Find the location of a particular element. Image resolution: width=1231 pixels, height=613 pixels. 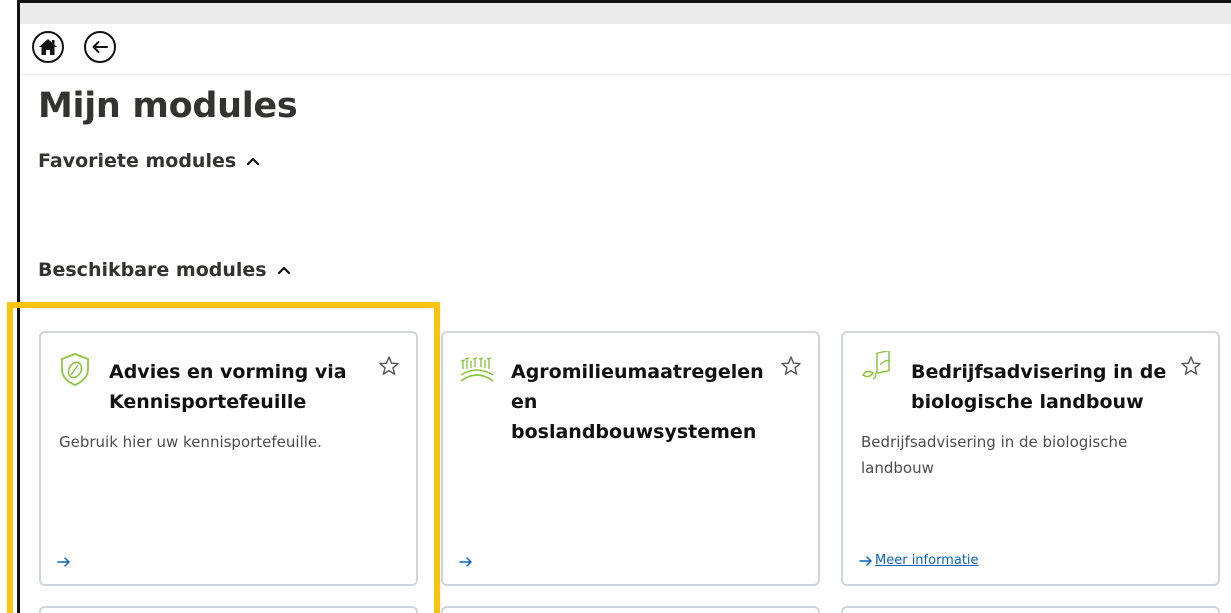

page-title: Mijn modules is located at coordinates (168, 106).